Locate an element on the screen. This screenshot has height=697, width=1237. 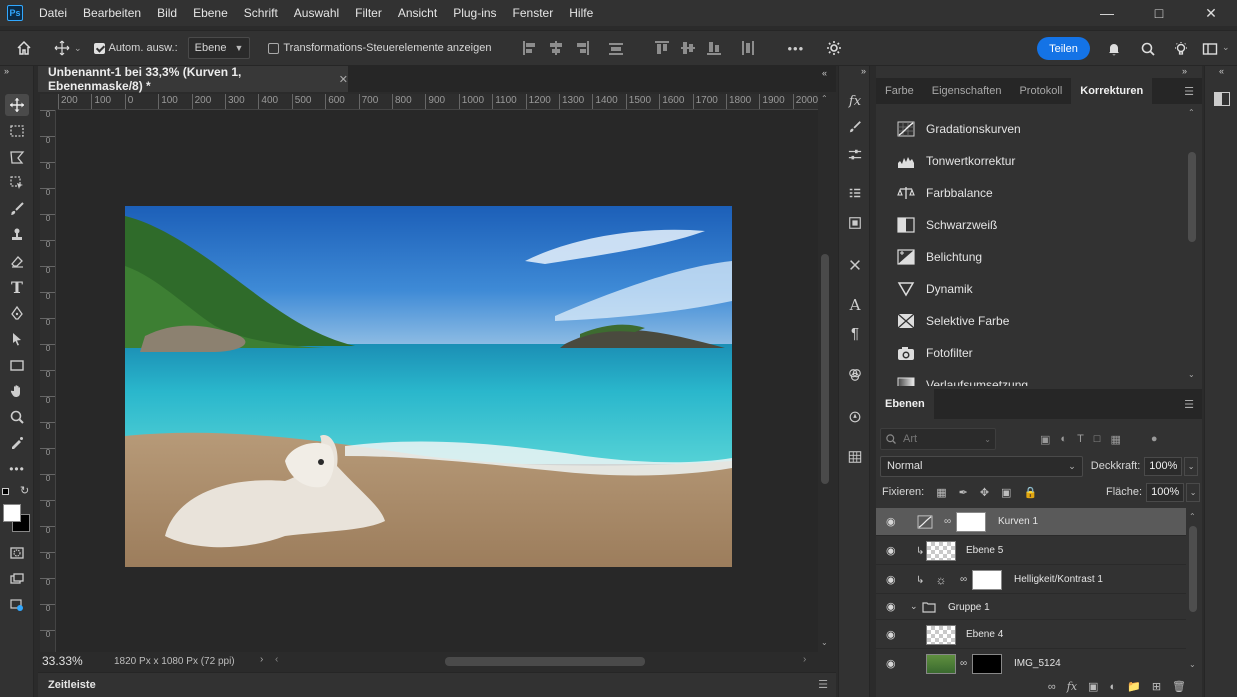
vertical-ruler: 0 0 0 0 0 0 0 0 0 0 0 0 0 0 0 0 0 0 0 0 0 is located at coordinates (48, 381).